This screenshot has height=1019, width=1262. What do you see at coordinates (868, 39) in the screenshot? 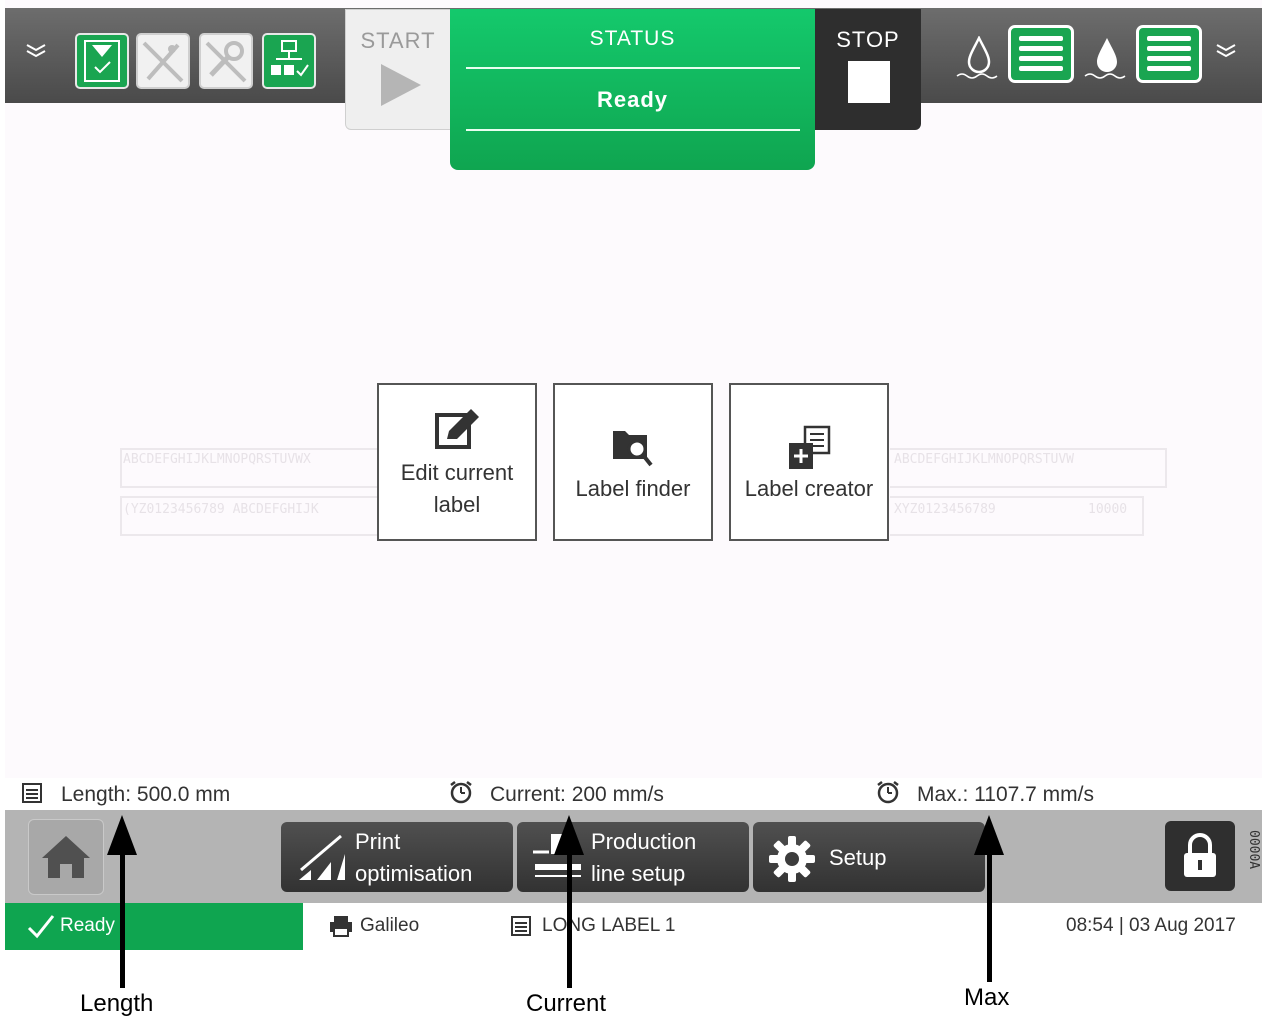
I see `stop-label: STOP` at bounding box center [868, 39].